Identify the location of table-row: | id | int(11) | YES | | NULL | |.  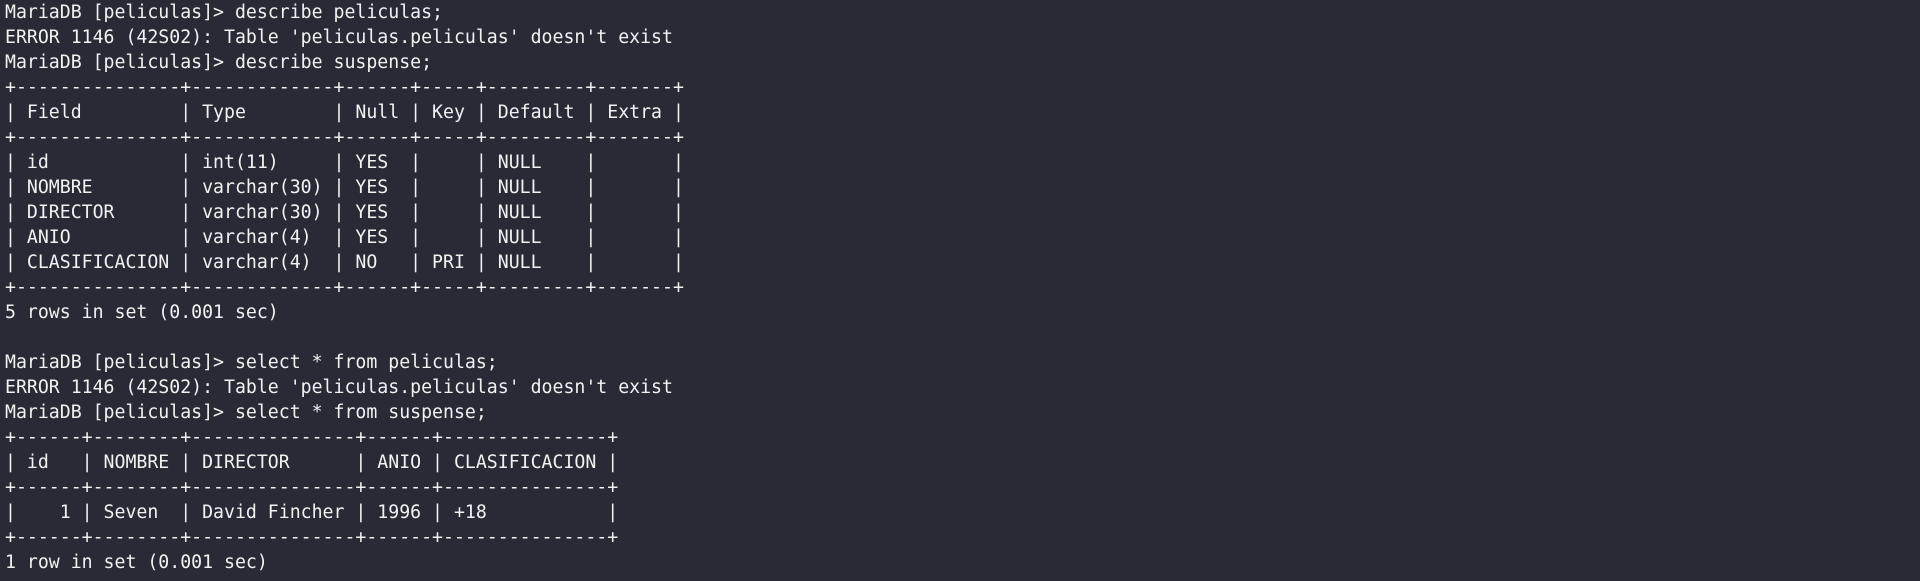
(344, 162).